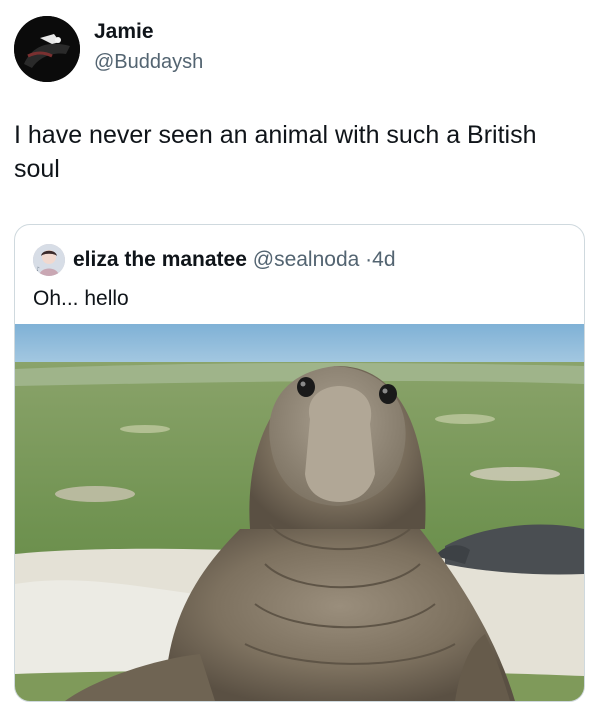  I want to click on quoted-author-avatar: ♪, so click(49, 260).